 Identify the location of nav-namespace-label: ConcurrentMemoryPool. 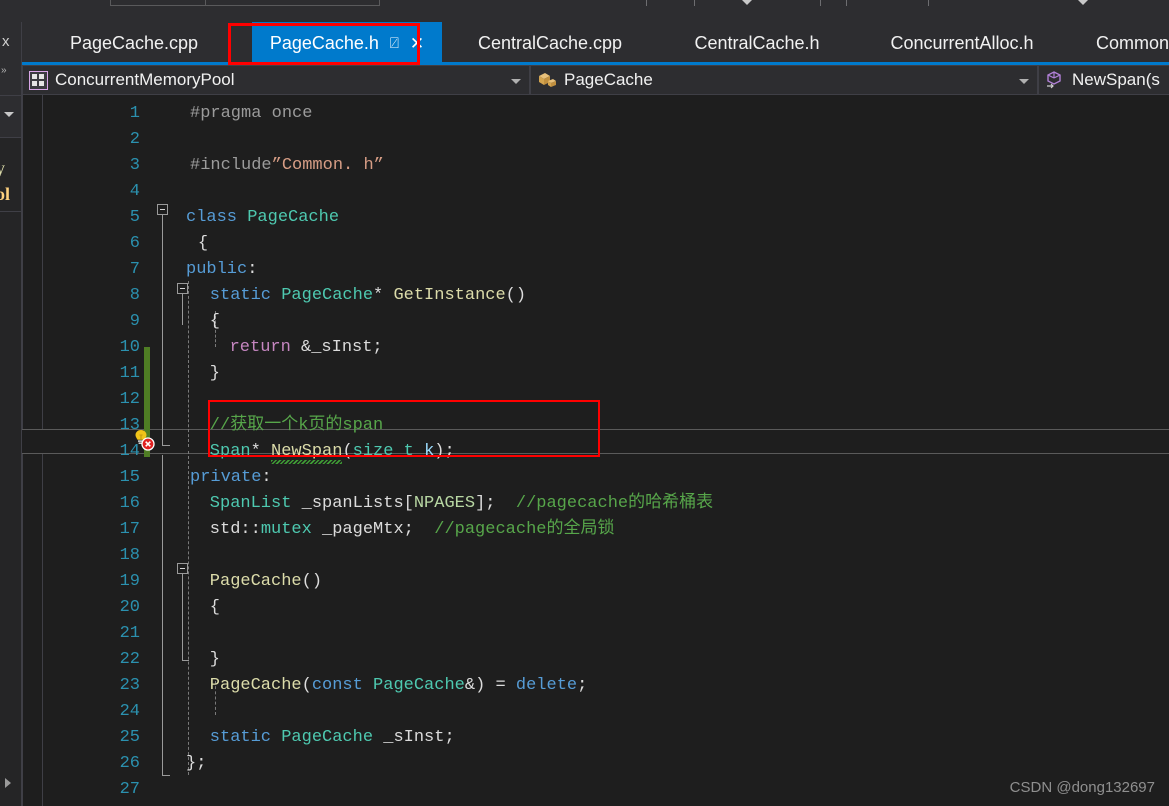
(145, 79).